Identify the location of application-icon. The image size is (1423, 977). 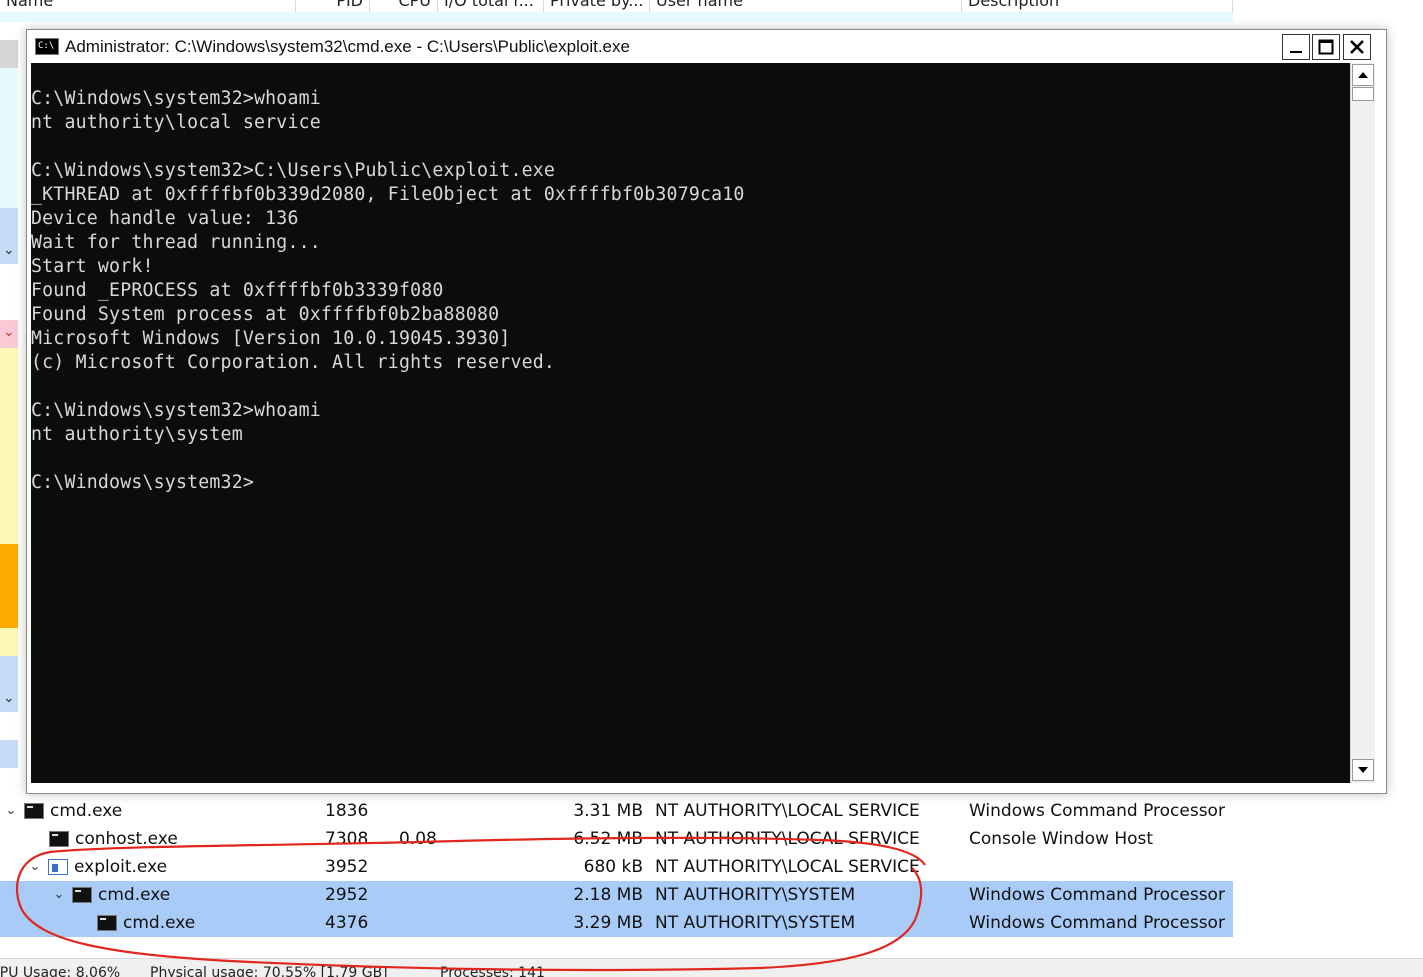
(58, 867).